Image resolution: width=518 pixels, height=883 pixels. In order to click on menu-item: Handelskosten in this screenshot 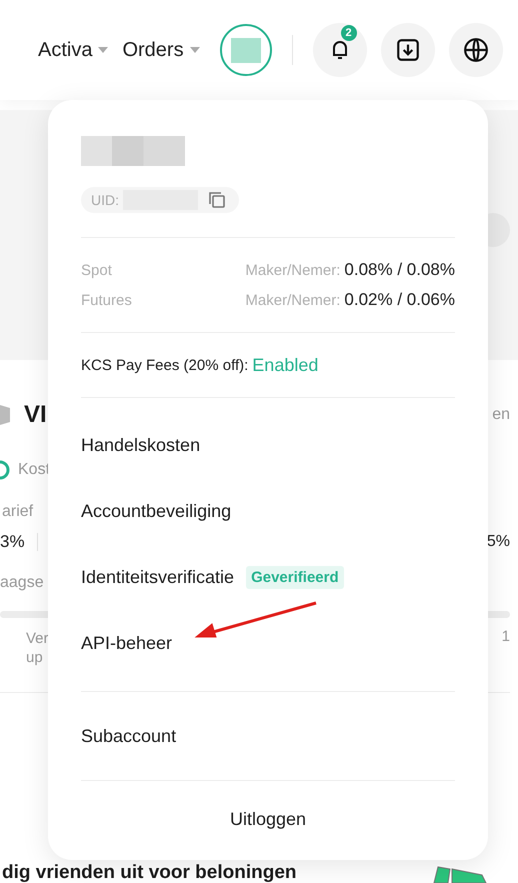, I will do `click(268, 445)`.